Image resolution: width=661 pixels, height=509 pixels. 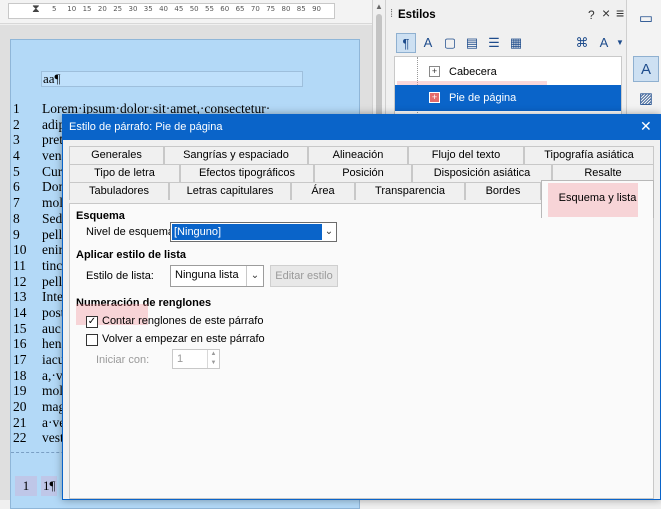 What do you see at coordinates (132, 232) in the screenshot?
I see `outline-level-label: Nivel de esquema:` at bounding box center [132, 232].